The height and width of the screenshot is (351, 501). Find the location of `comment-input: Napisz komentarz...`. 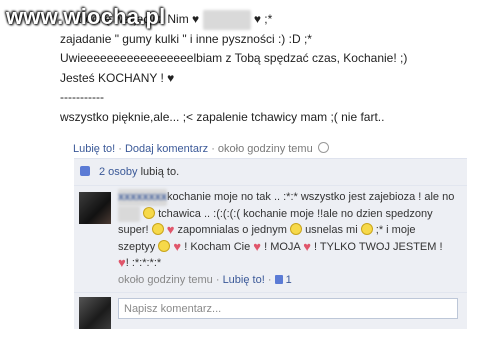

comment-input: Napisz komentarz... is located at coordinates (288, 308).